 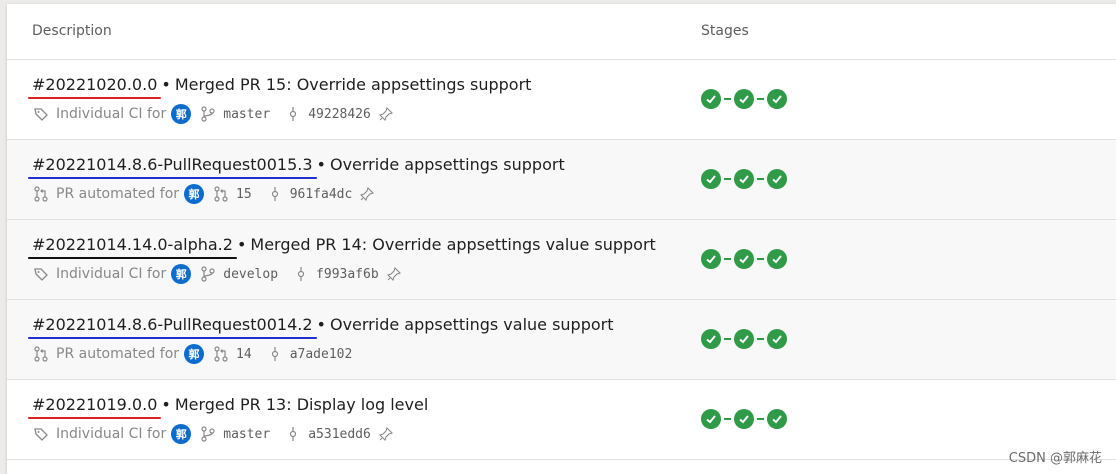 I want to click on commit-hash: a7ade102, so click(x=321, y=354).